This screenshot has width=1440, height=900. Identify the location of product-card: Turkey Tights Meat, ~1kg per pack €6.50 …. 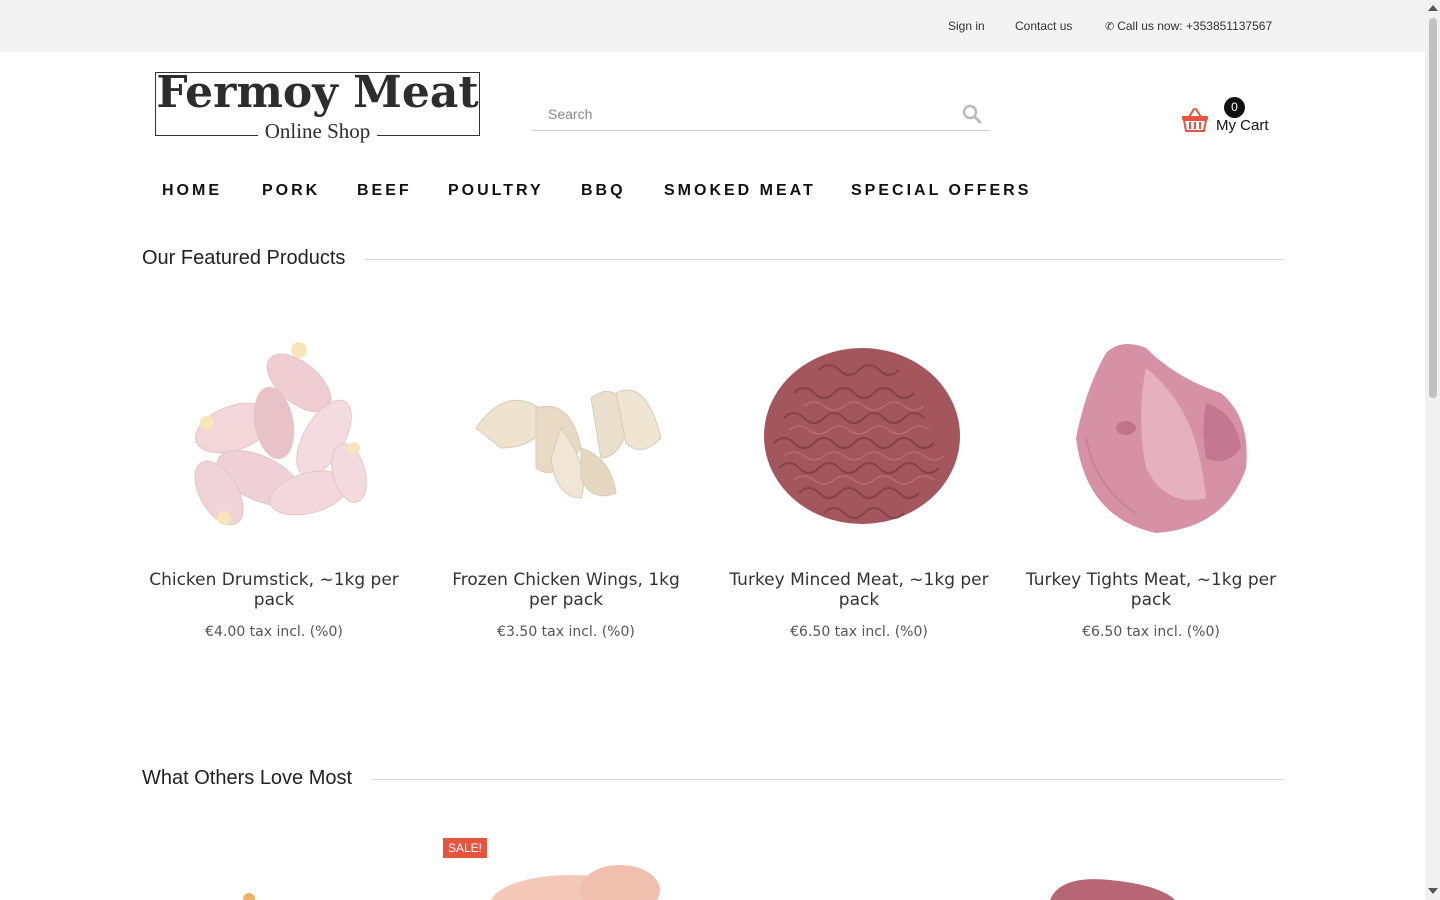
(1151, 474).